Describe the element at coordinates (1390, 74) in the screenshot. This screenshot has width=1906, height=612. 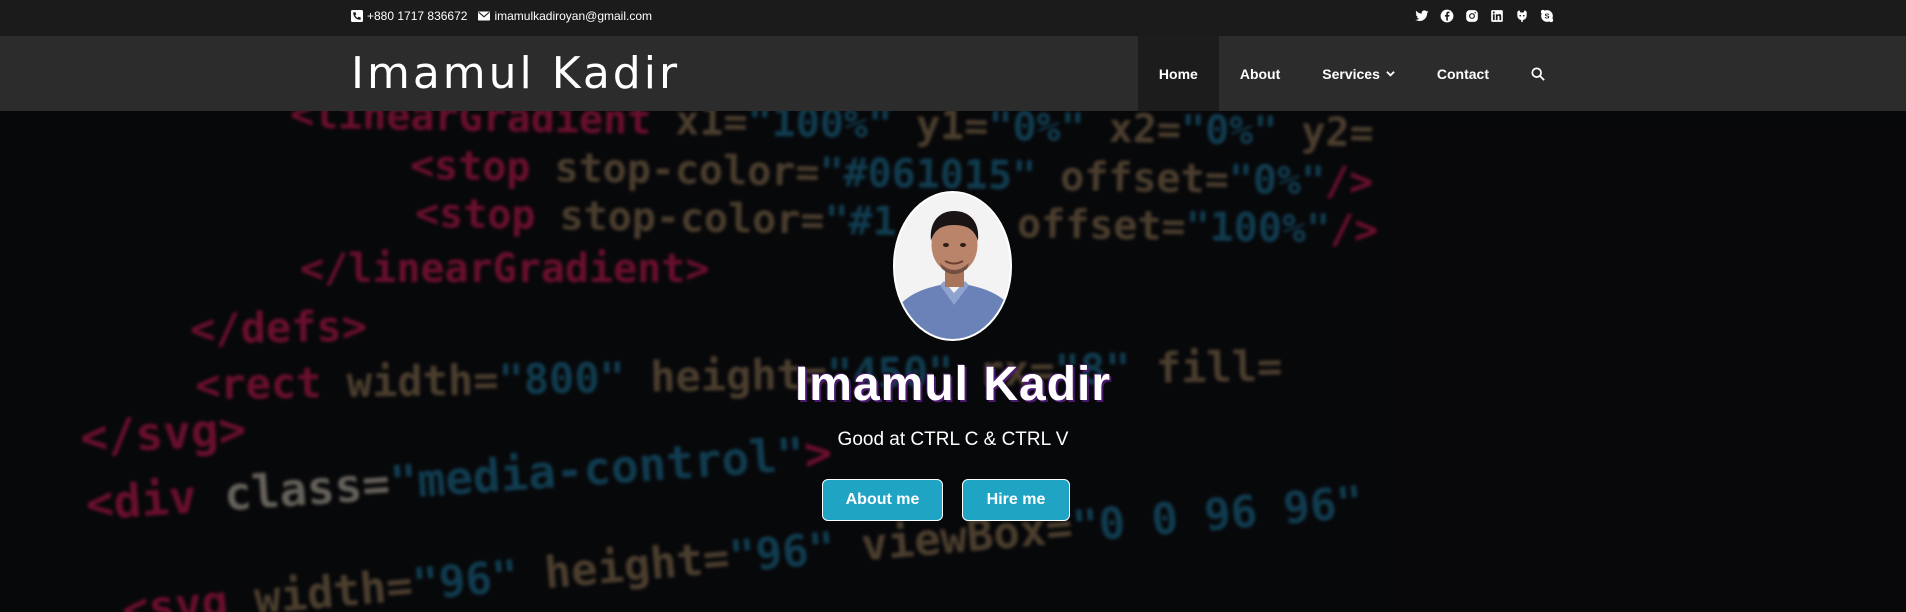
I see `chevron-down-icon` at that location.